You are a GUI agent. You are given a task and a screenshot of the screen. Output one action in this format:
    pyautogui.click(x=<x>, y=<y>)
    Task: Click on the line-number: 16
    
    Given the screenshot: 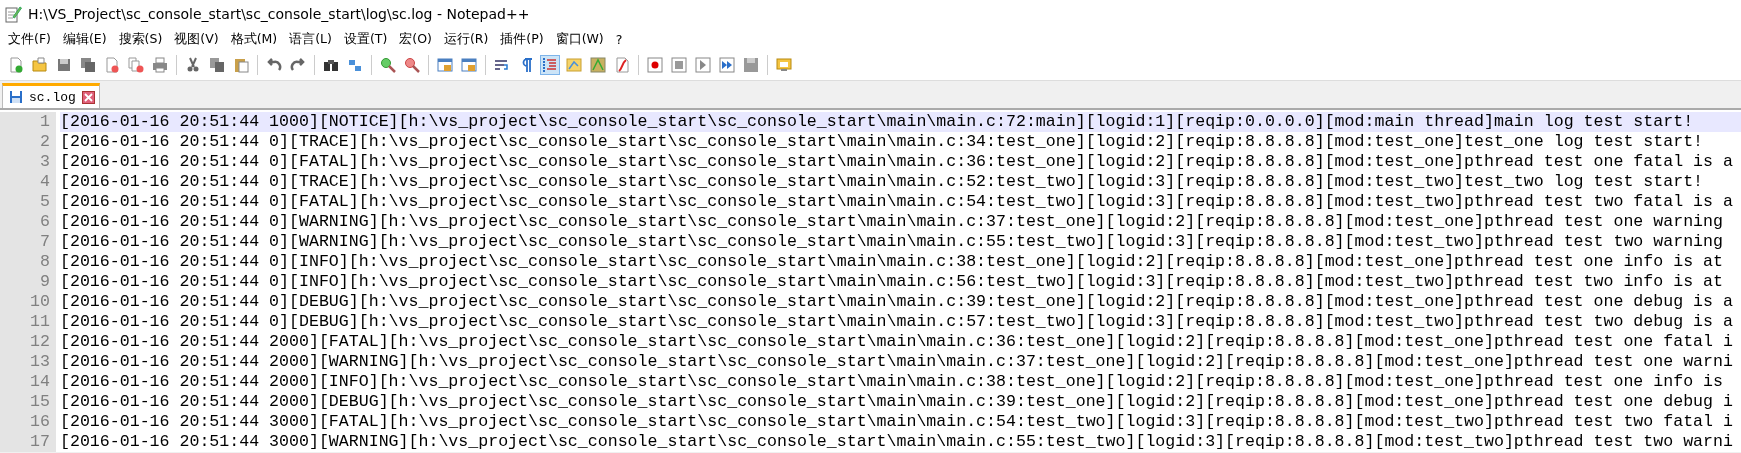 What is the action you would take?
    pyautogui.click(x=28, y=422)
    